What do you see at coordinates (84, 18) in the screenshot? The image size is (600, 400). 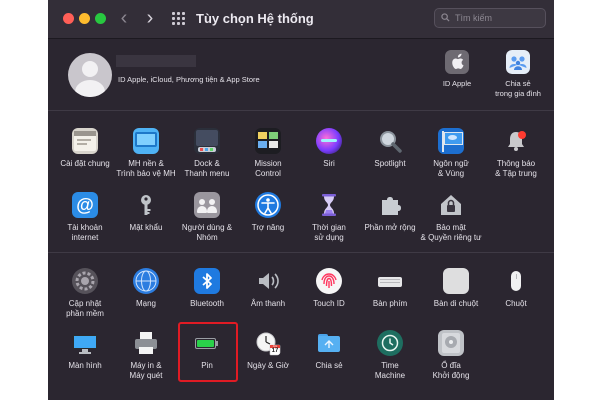 I see `minimize-window-button` at bounding box center [84, 18].